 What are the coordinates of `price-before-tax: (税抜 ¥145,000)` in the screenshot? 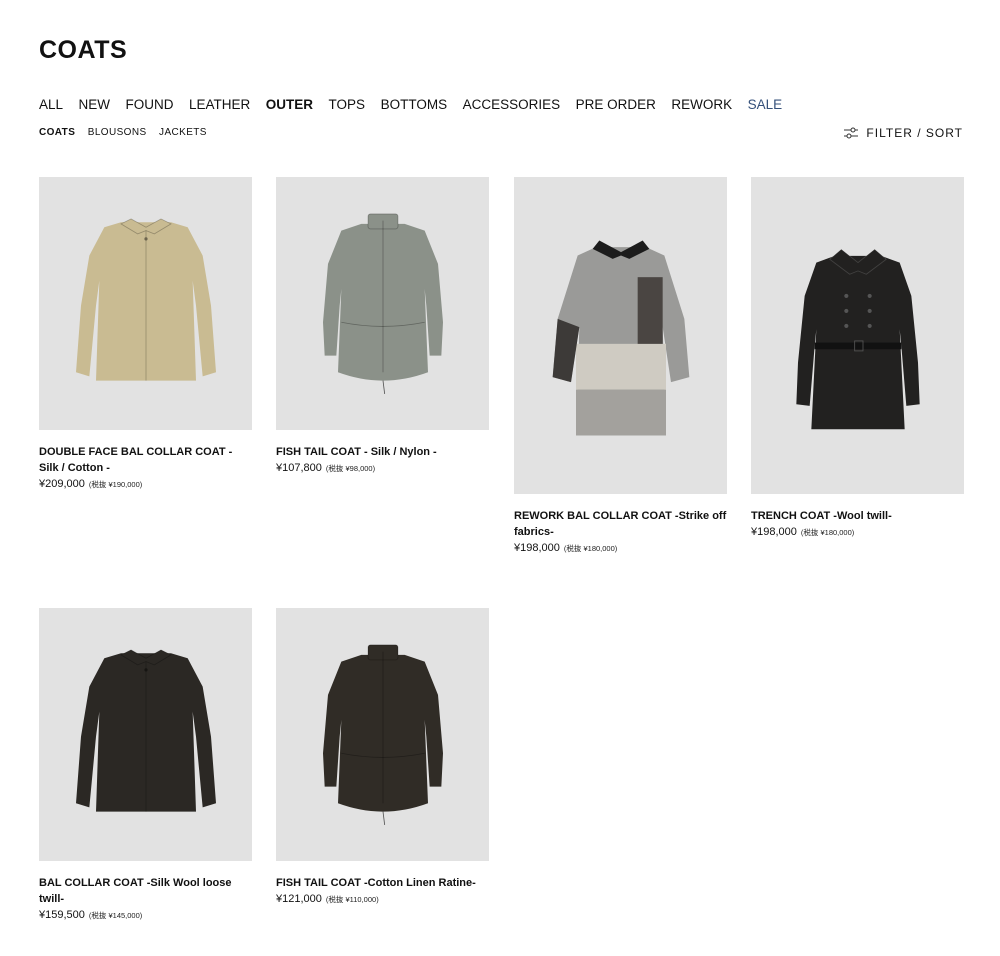 It's located at (115, 915).